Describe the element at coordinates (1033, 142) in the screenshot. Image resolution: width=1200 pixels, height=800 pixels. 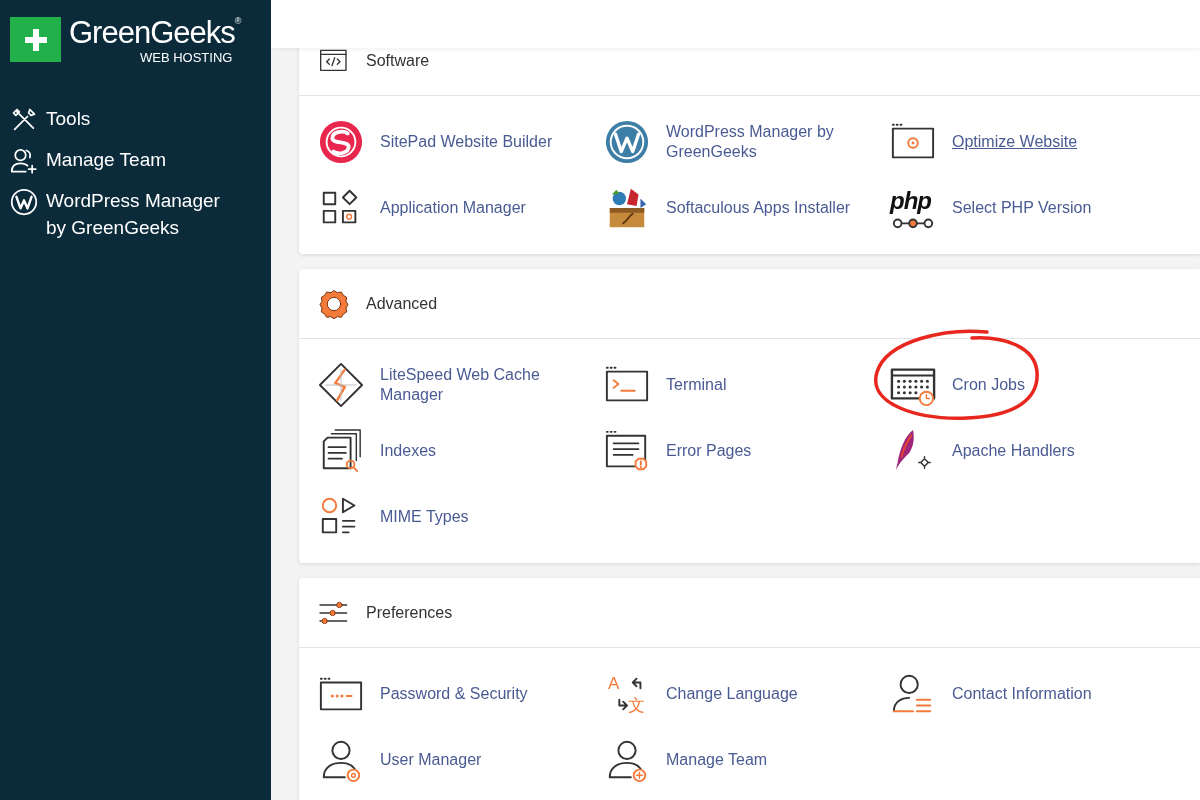
I see `tool-link: Optimize Website` at that location.